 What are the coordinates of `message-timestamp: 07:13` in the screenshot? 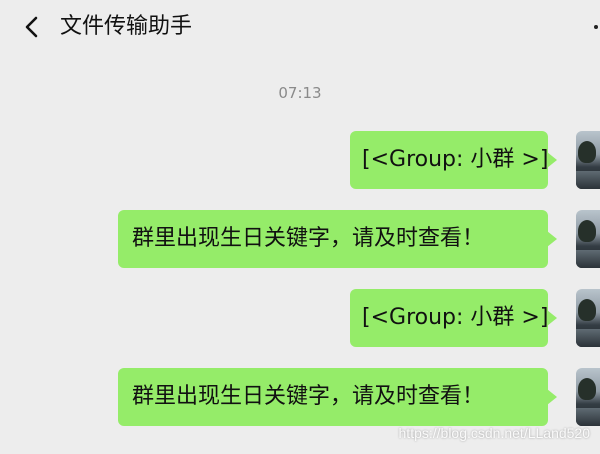 It's located at (300, 93).